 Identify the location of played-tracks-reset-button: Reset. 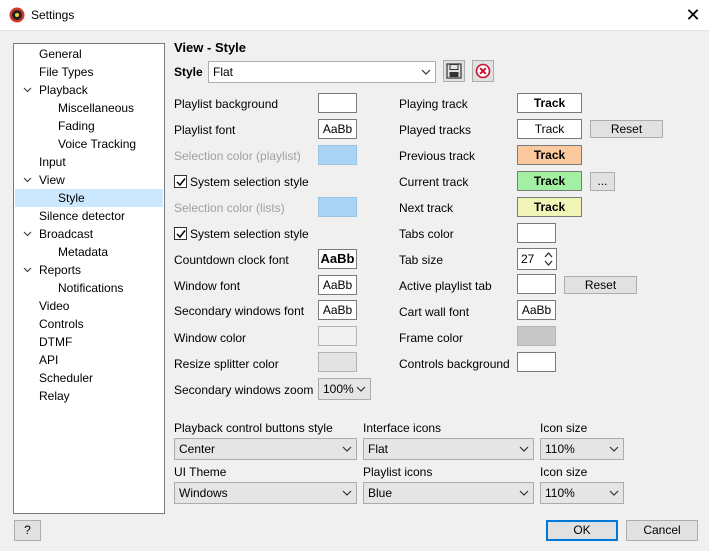
(626, 129).